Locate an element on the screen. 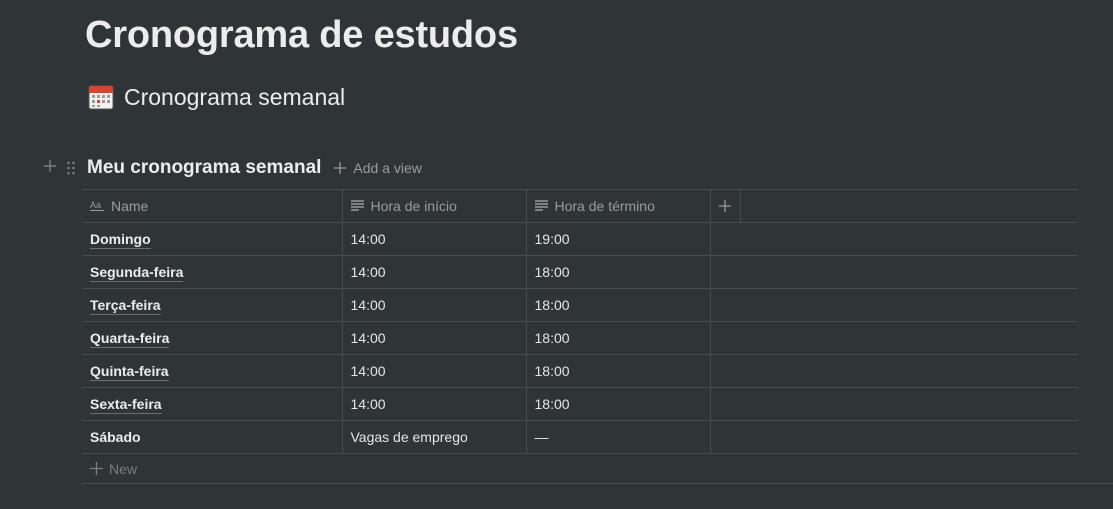 This screenshot has height=509, width=1113. table-row: Sexta-feira 14:00 18:00 is located at coordinates (580, 404).